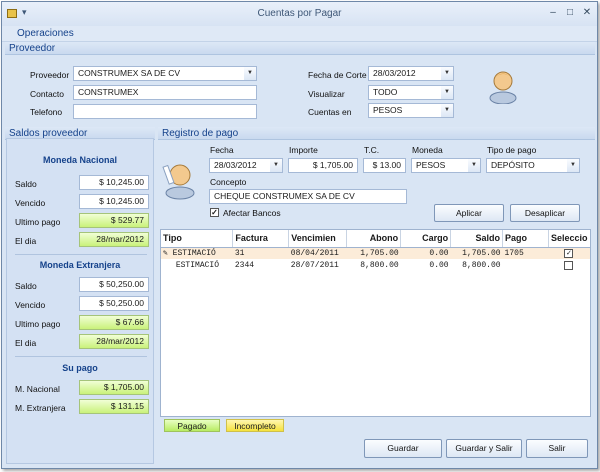 The height and width of the screenshot is (472, 600). What do you see at coordinates (446, 165) in the screenshot?
I see `moneda-combo: PESOS ▼` at bounding box center [446, 165].